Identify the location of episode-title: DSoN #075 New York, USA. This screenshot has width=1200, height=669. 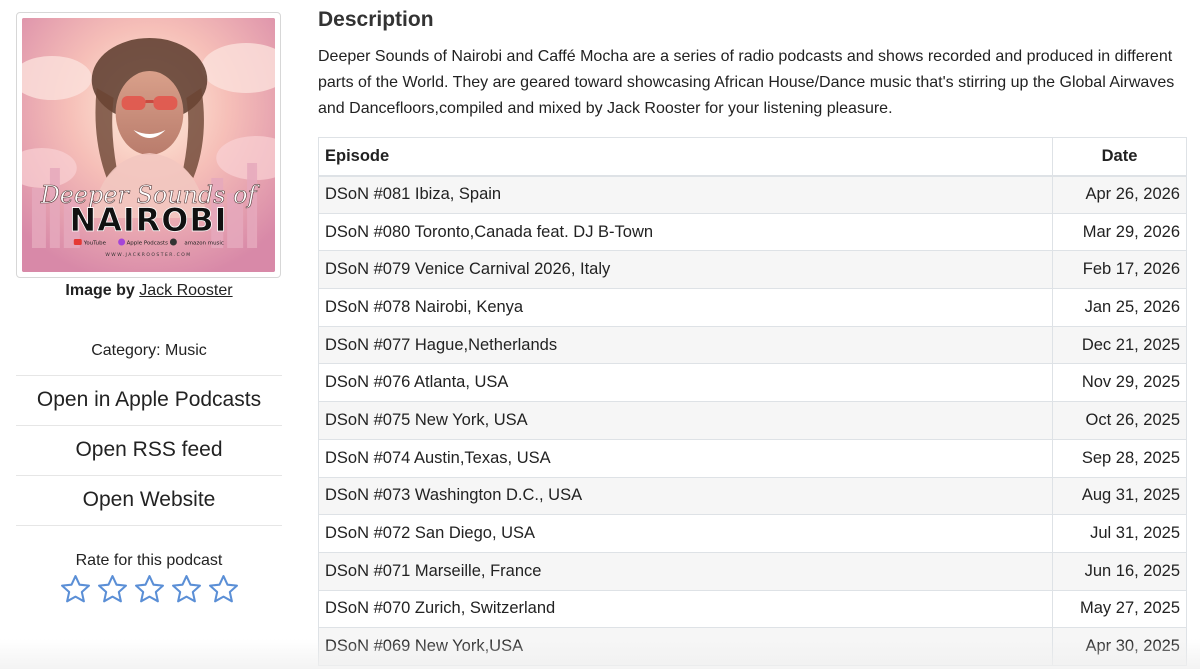
(685, 420).